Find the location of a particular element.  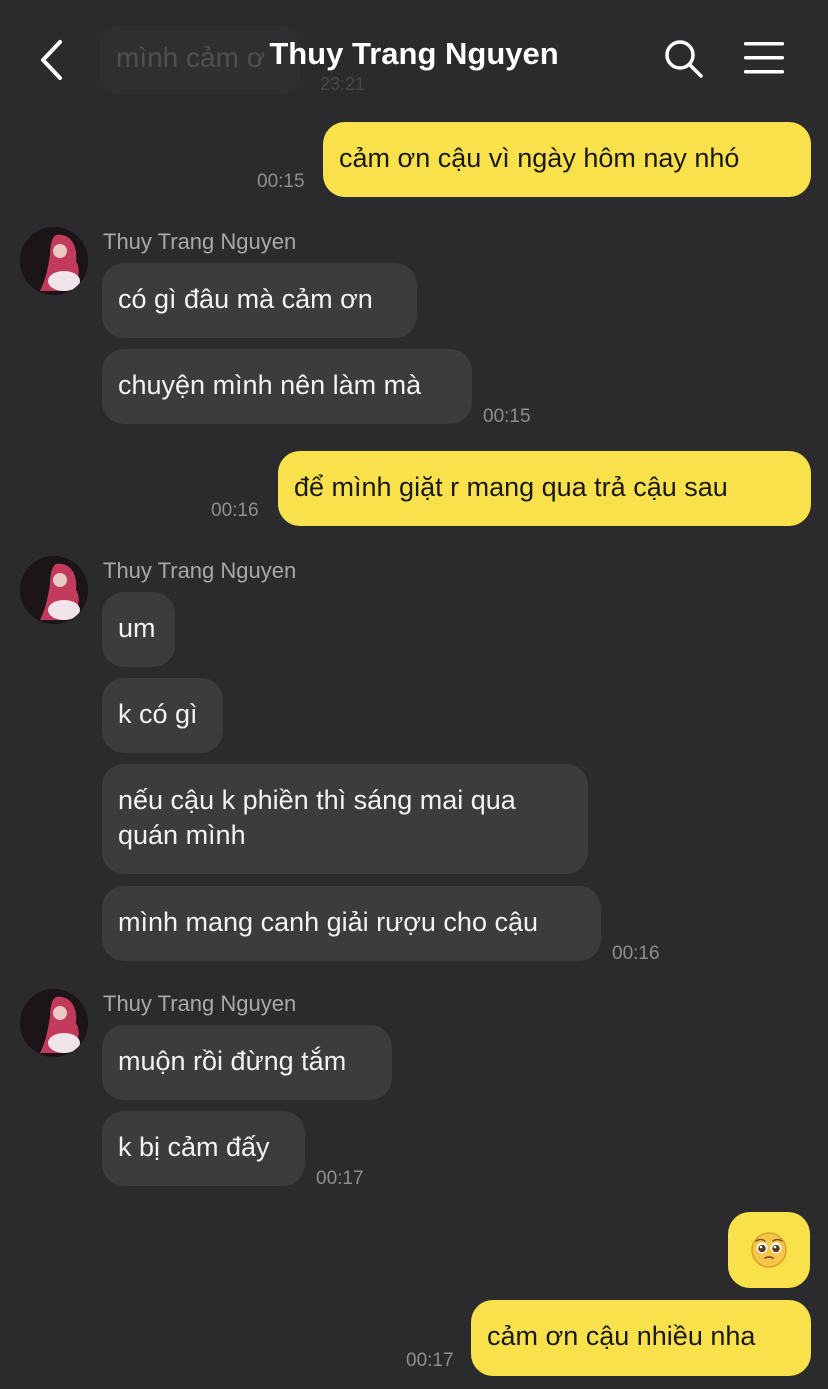

search-icon is located at coordinates (684, 59).